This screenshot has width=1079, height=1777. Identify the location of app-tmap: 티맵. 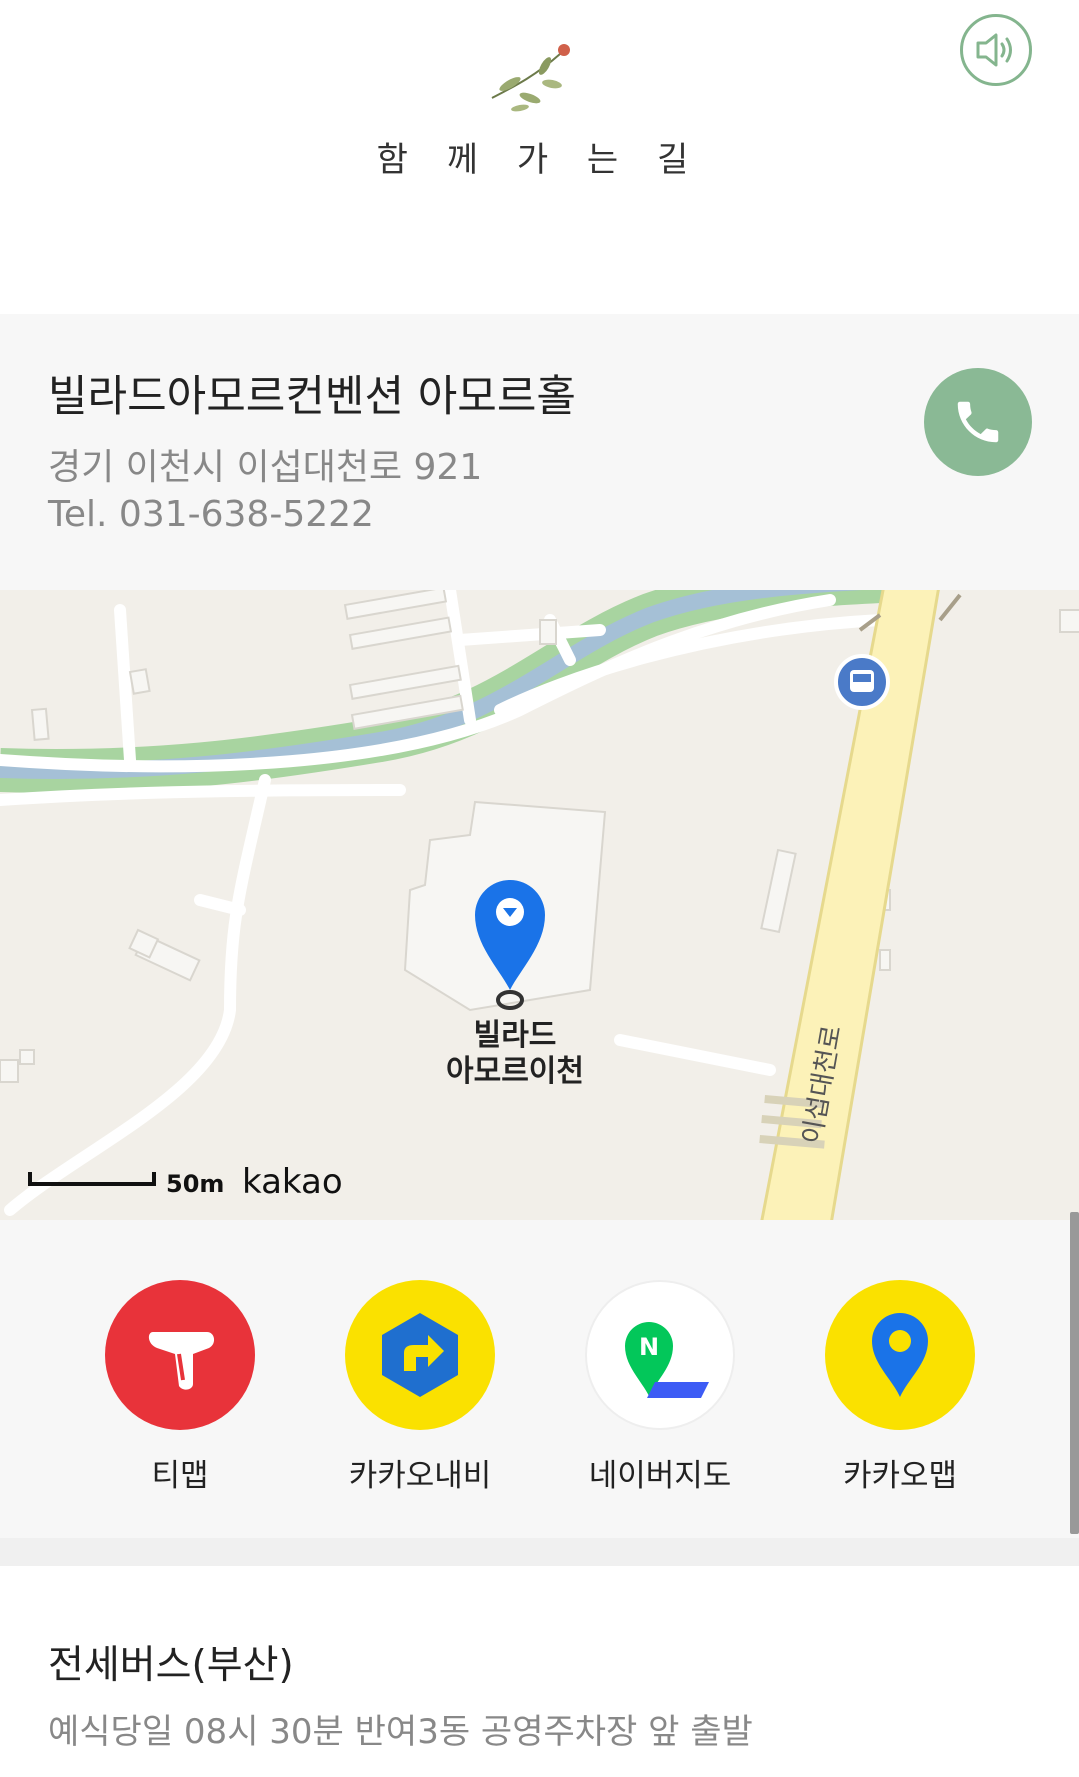
(180, 1387).